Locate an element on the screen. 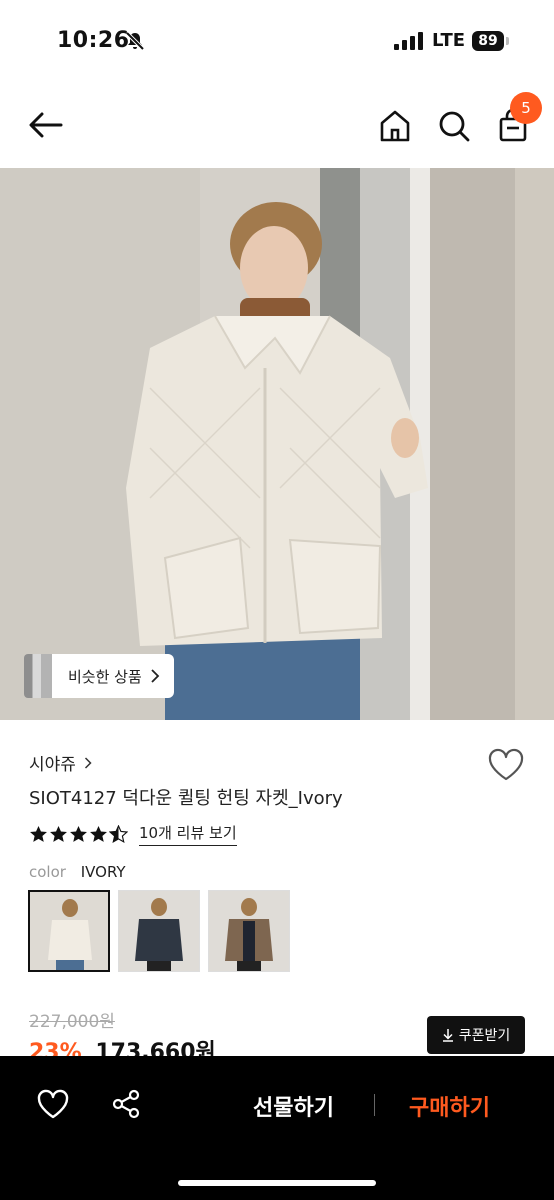 This screenshot has width=554, height=1200. swatch-navy-image is located at coordinates (159, 931).